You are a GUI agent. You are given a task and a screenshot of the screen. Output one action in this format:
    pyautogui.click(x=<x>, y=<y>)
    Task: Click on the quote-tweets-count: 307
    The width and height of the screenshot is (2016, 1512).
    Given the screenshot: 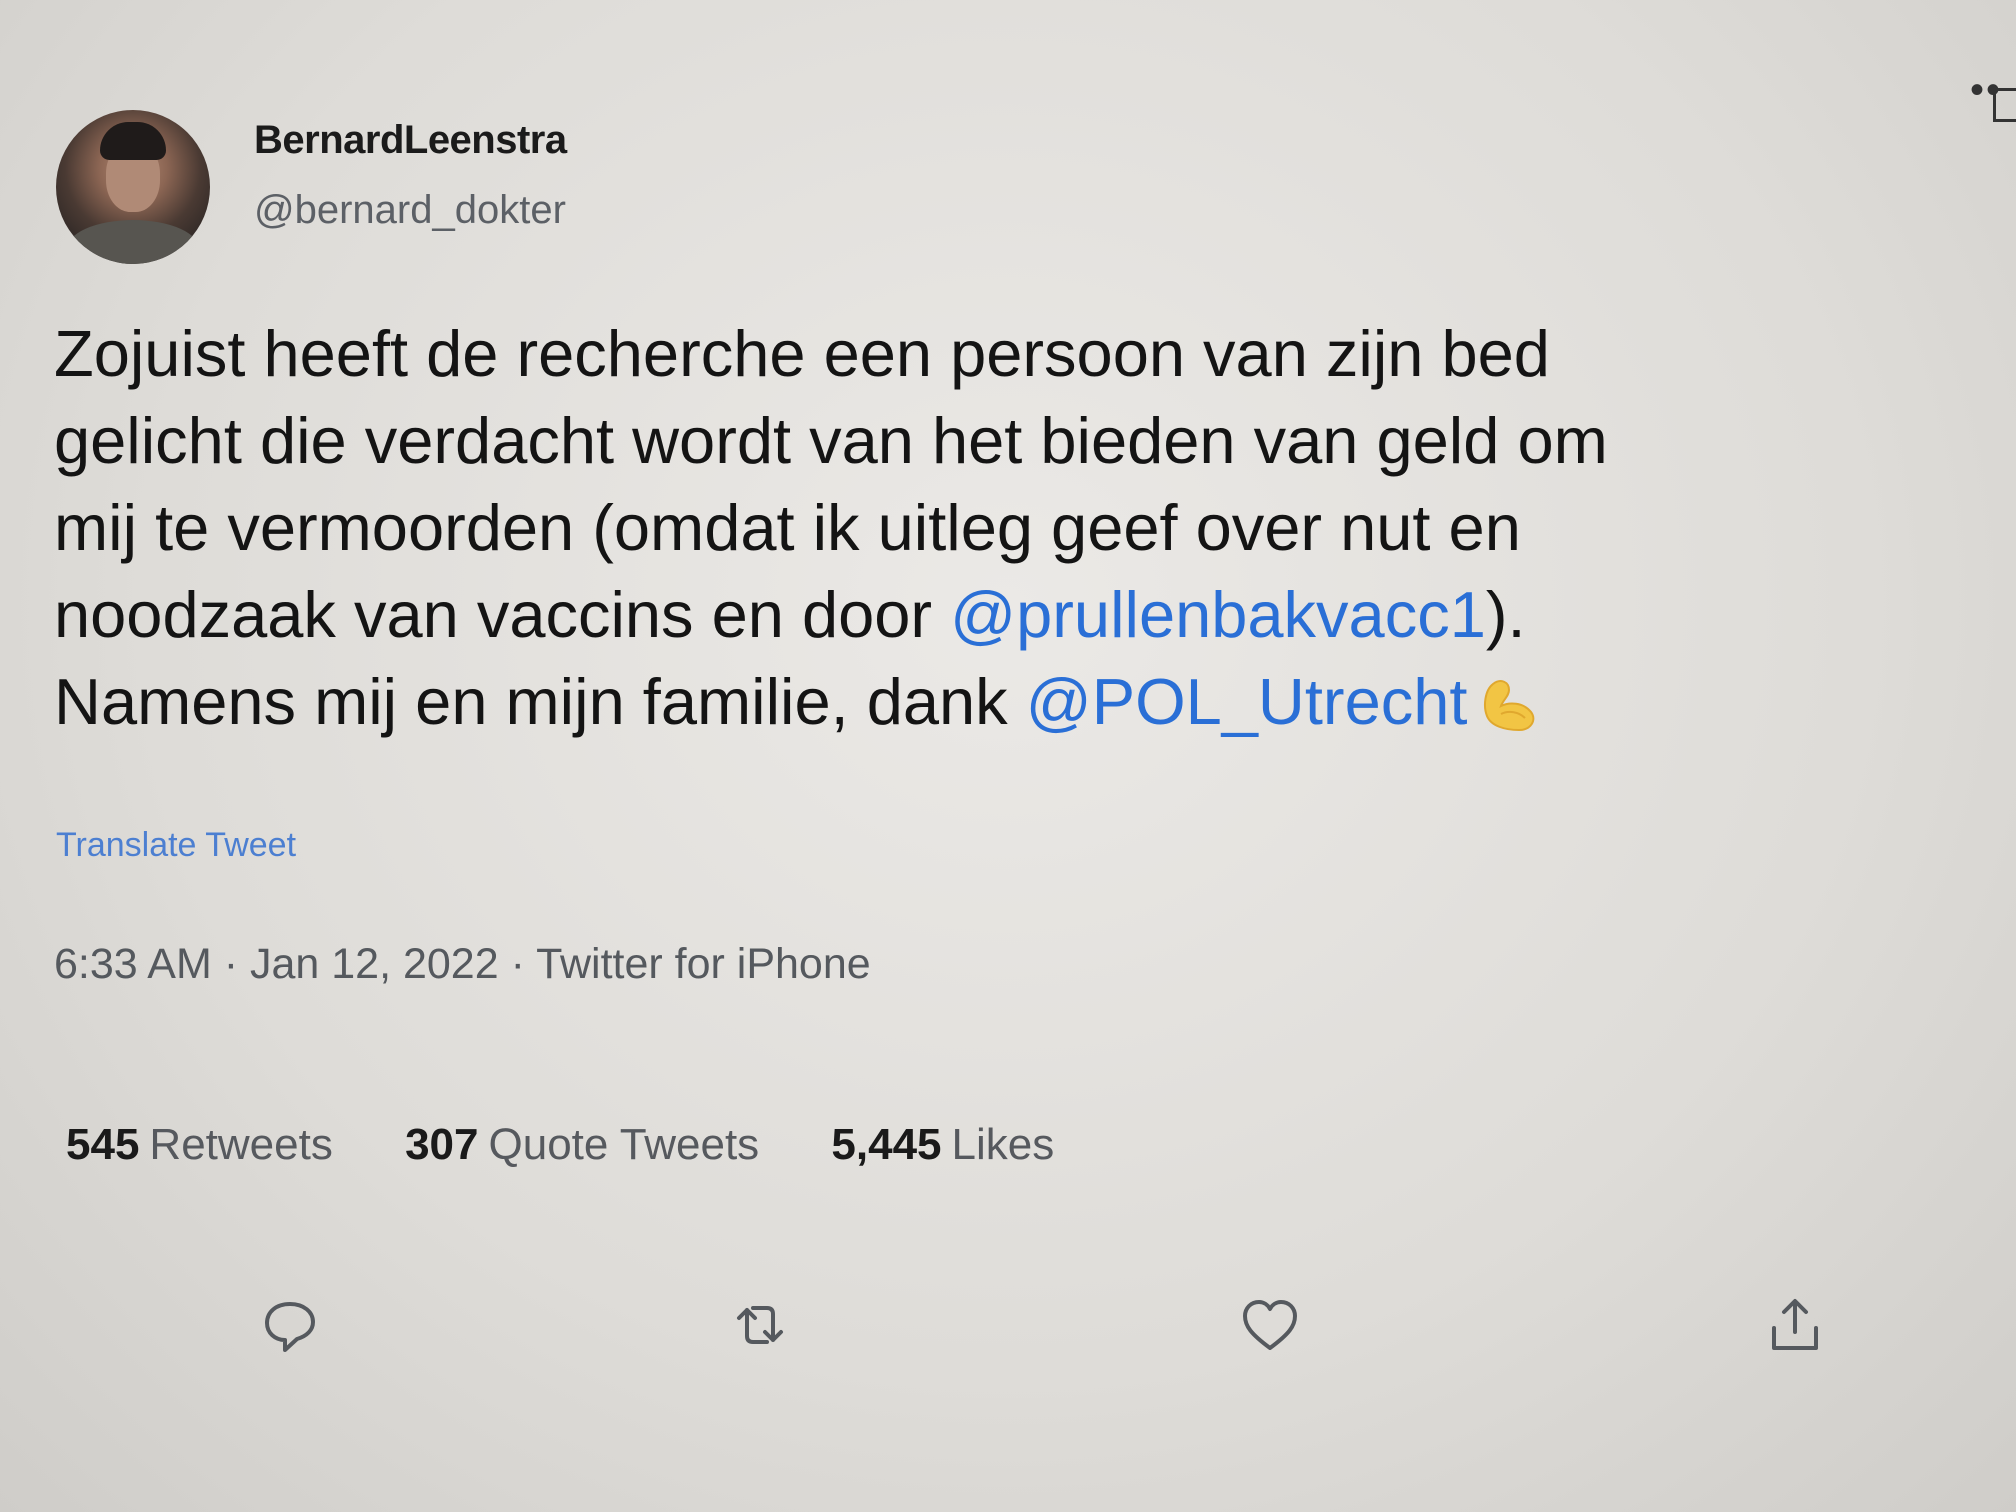 What is the action you would take?
    pyautogui.click(x=442, y=1144)
    